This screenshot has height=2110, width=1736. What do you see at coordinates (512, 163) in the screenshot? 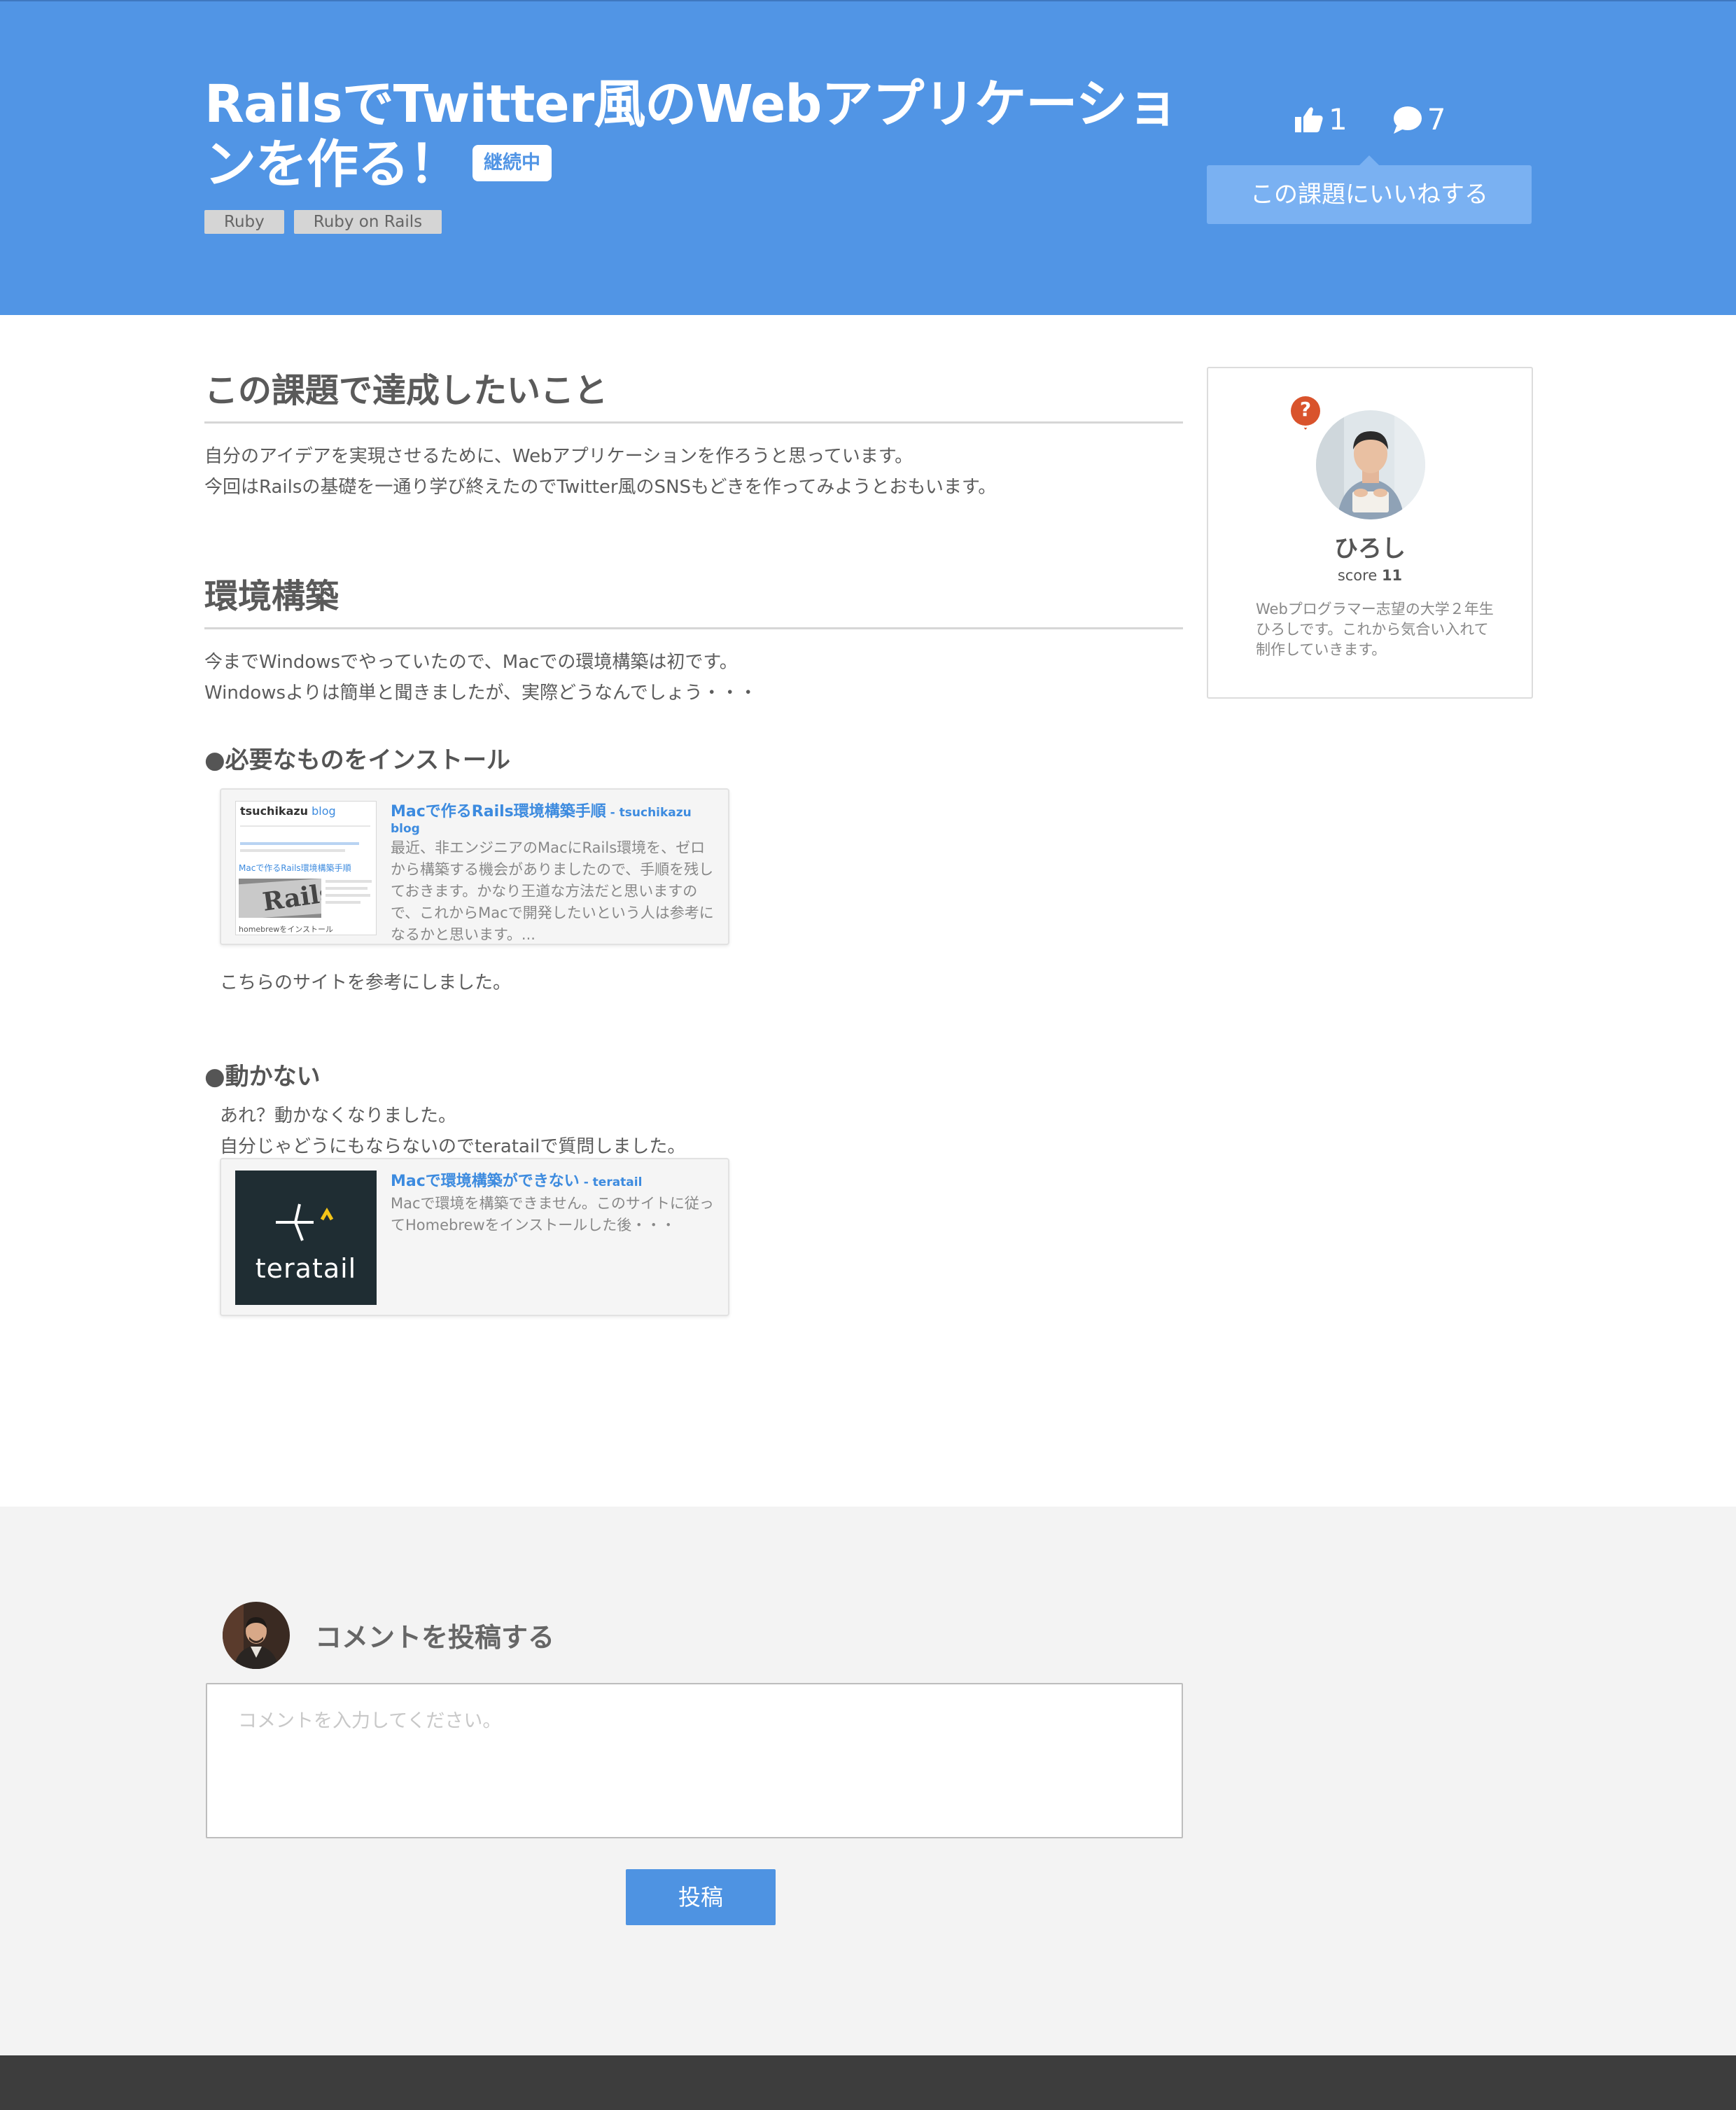
I see `status-badge: 継続中` at bounding box center [512, 163].